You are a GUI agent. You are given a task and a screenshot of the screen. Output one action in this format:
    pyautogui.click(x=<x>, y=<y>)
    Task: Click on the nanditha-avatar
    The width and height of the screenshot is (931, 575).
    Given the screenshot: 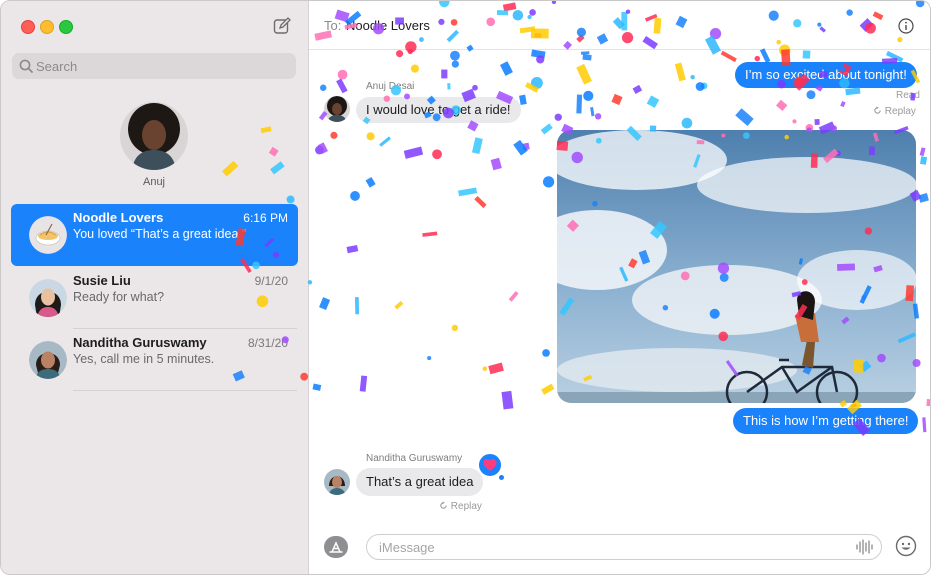 What is the action you would take?
    pyautogui.click(x=48, y=360)
    